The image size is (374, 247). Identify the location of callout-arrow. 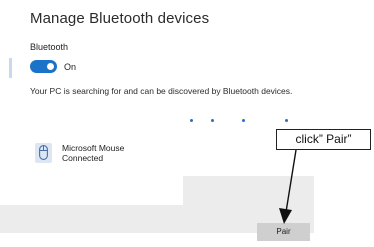
(288, 186).